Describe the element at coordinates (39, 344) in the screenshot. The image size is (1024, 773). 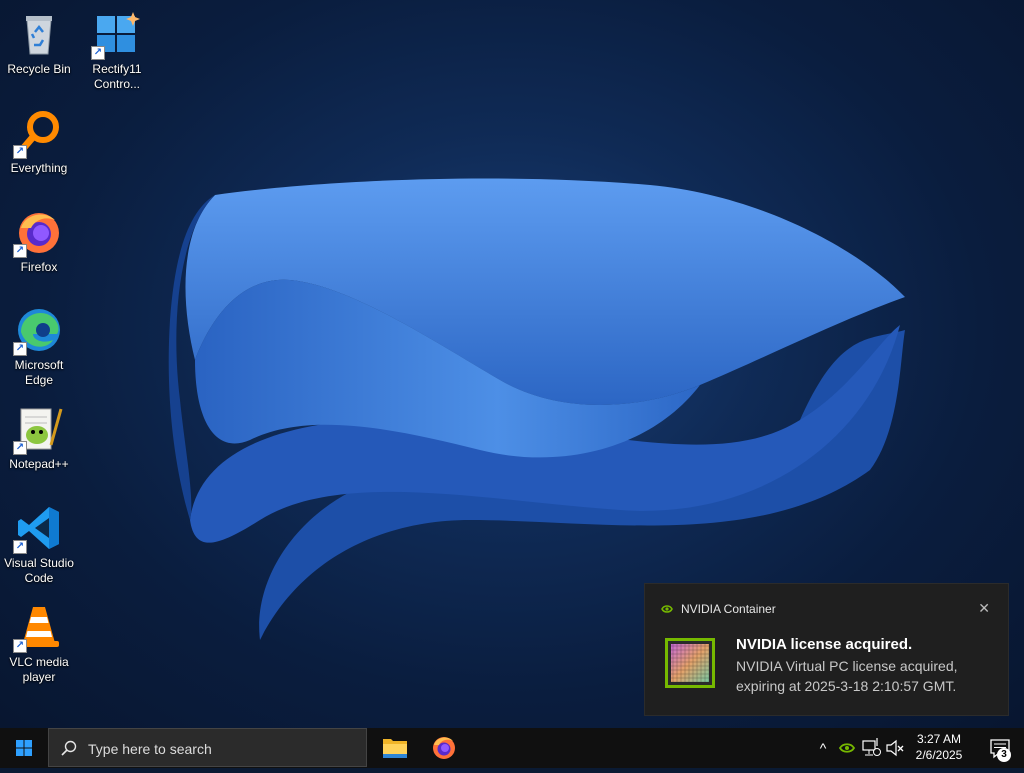
I see `desktop-icon-edge: ↗ Microsoft Edge` at that location.